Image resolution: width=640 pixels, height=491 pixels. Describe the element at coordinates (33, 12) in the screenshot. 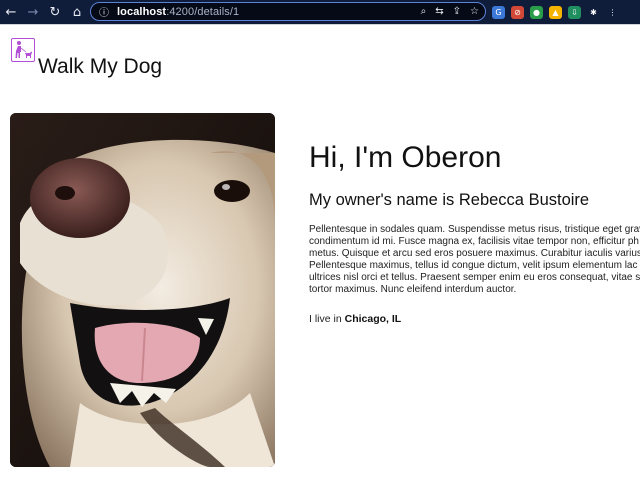

I see `forward-icon: →` at that location.